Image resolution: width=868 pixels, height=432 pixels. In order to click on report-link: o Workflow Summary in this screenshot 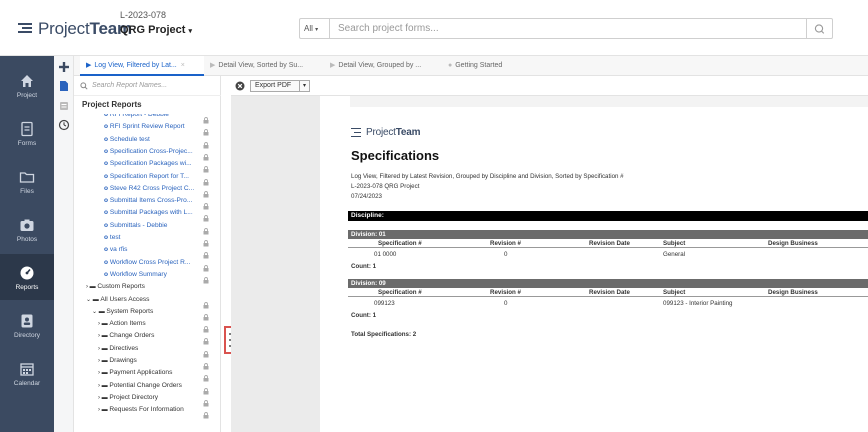, I will do `click(152, 274)`.